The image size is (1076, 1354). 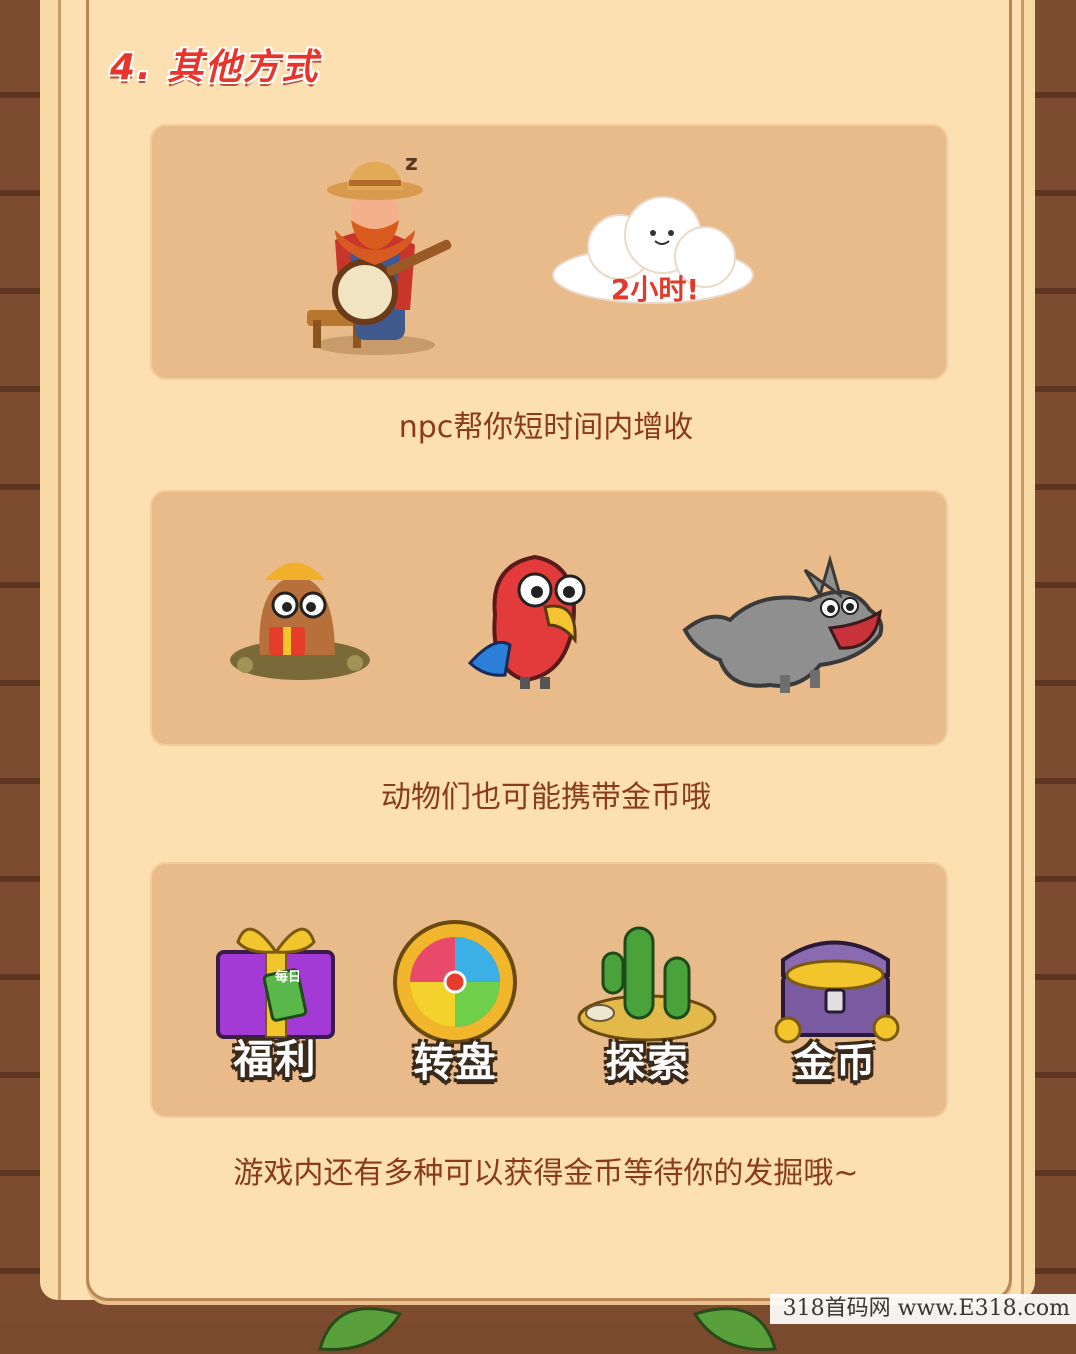 I want to click on tile-label: 探索, so click(x=647, y=1063).